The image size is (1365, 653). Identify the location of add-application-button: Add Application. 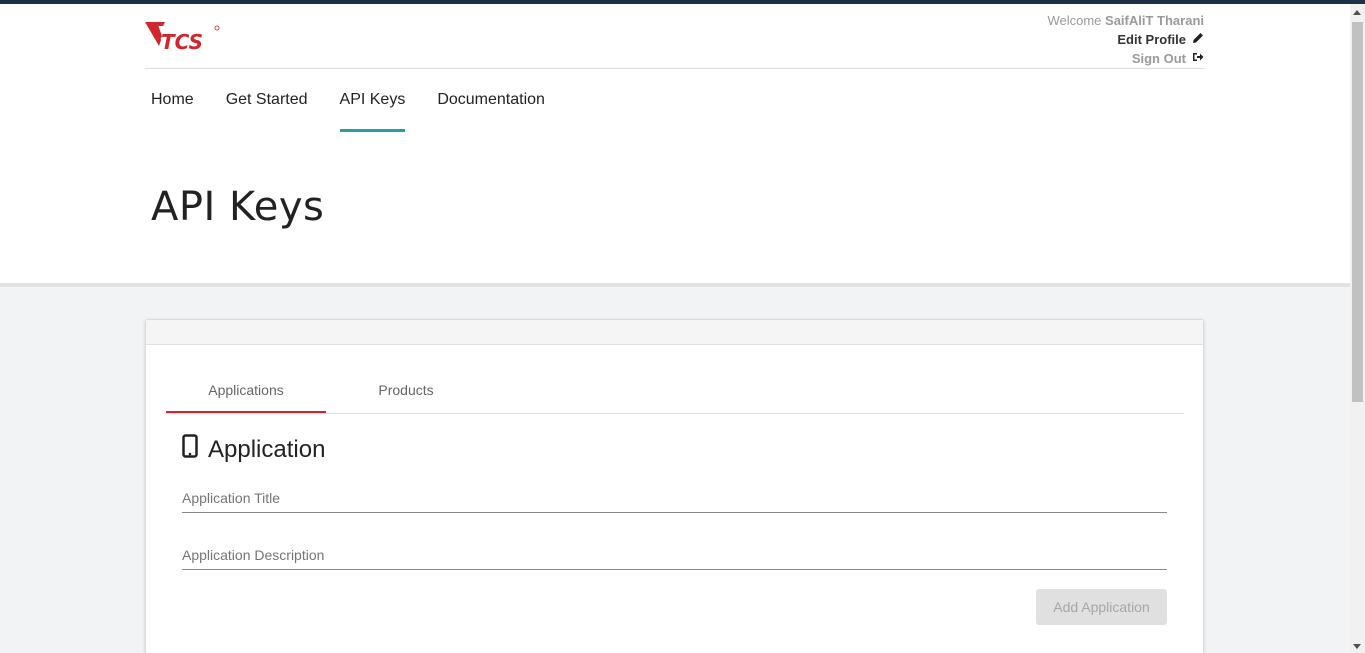
(1101, 607).